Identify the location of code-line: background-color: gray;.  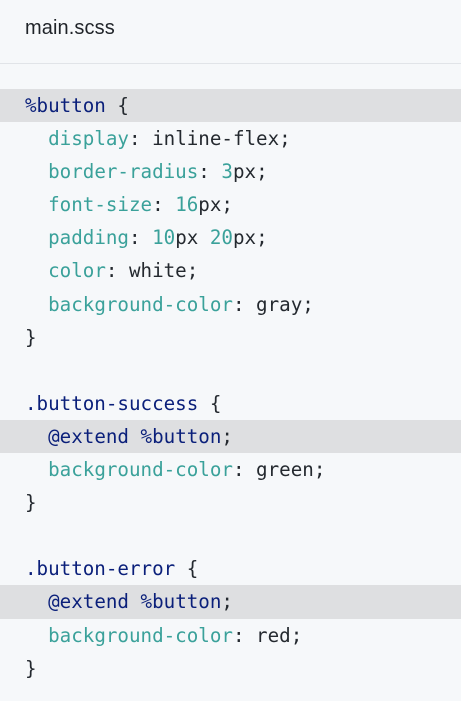
(230, 304).